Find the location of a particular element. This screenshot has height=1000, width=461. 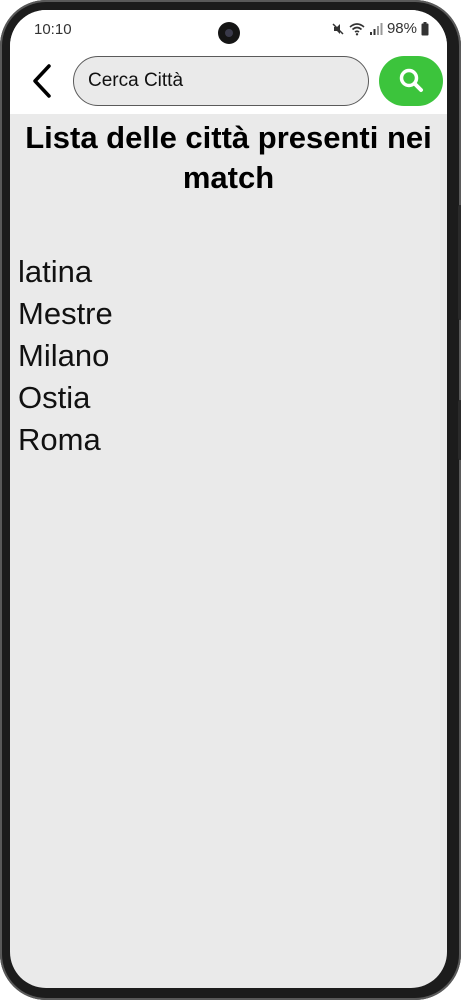

chevron-left-icon is located at coordinates (42, 83).